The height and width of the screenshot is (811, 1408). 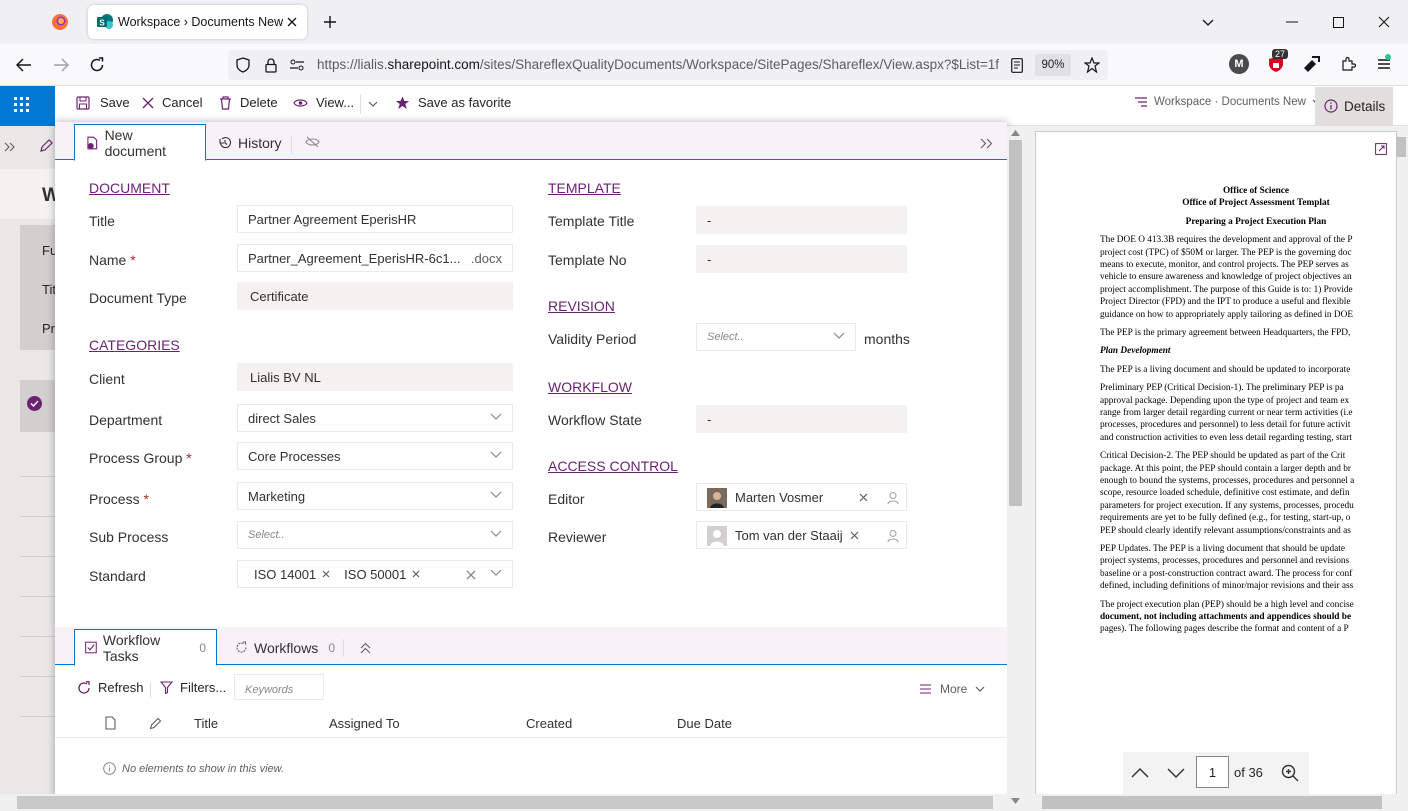 I want to click on sub-process-dropdown: Select.., so click(x=375, y=535).